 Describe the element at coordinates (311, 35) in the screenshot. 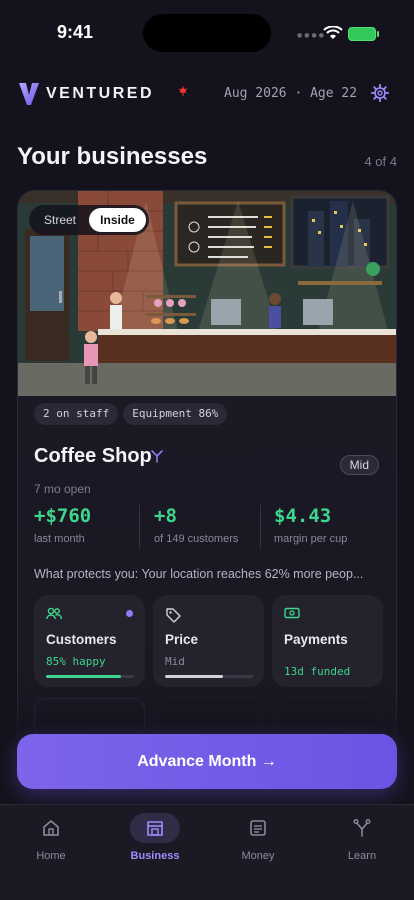

I see `signal-icon: ●●●●` at that location.